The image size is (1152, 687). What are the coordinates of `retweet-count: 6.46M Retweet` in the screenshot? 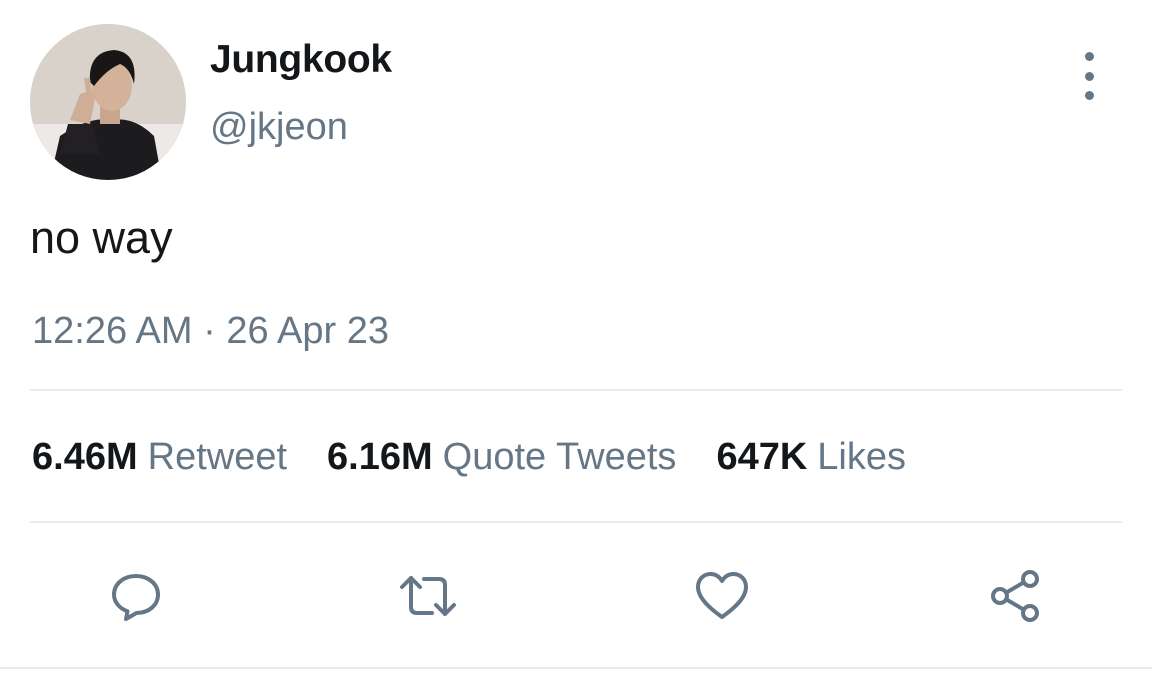 It's located at (159, 457).